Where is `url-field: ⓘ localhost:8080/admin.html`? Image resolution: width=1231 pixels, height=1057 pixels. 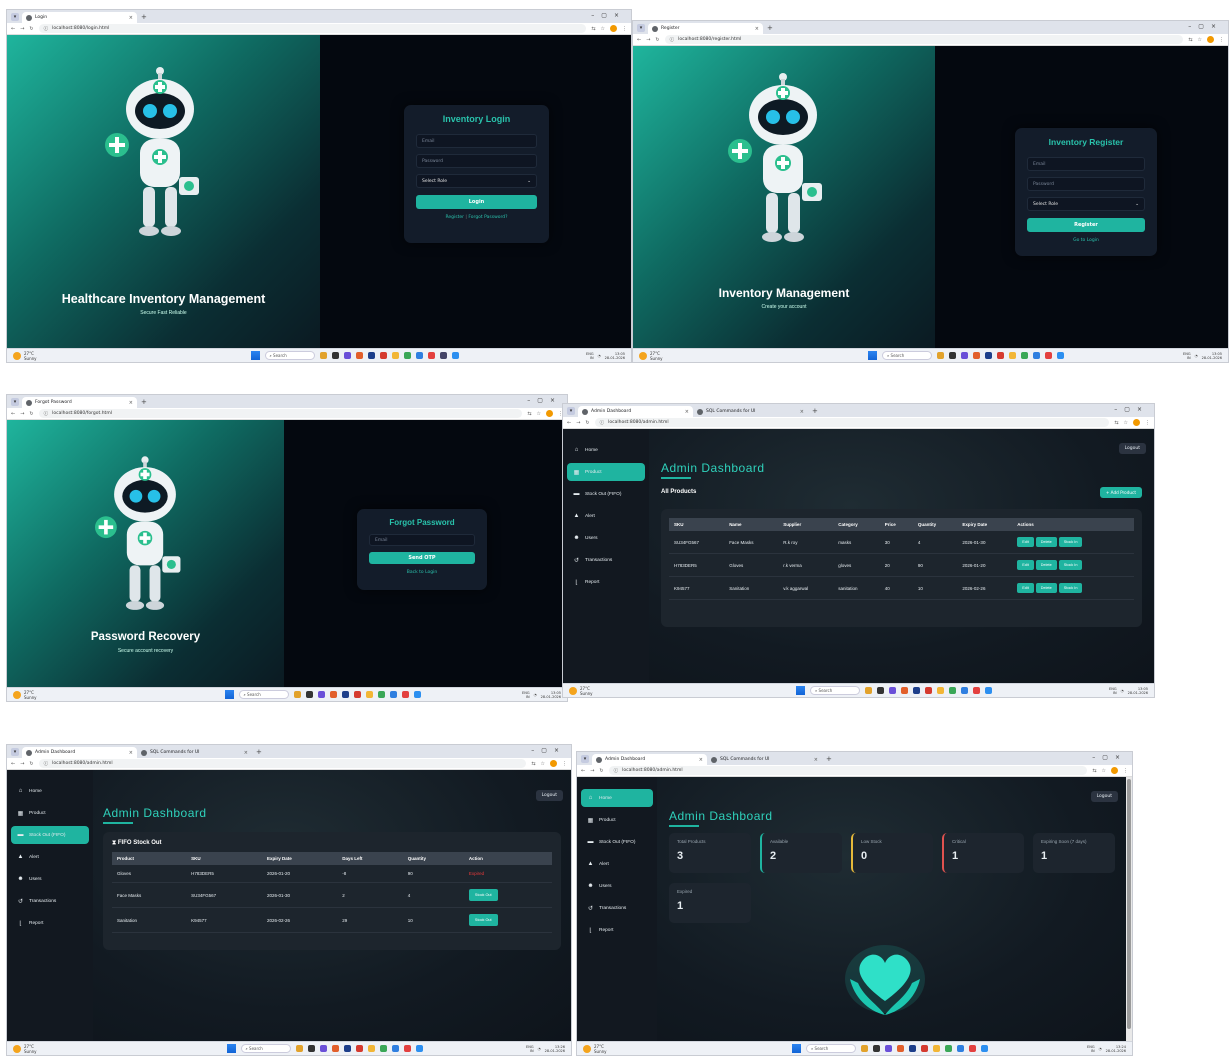
url-field: ⓘ localhost:8080/admin.html is located at coordinates (852, 422).